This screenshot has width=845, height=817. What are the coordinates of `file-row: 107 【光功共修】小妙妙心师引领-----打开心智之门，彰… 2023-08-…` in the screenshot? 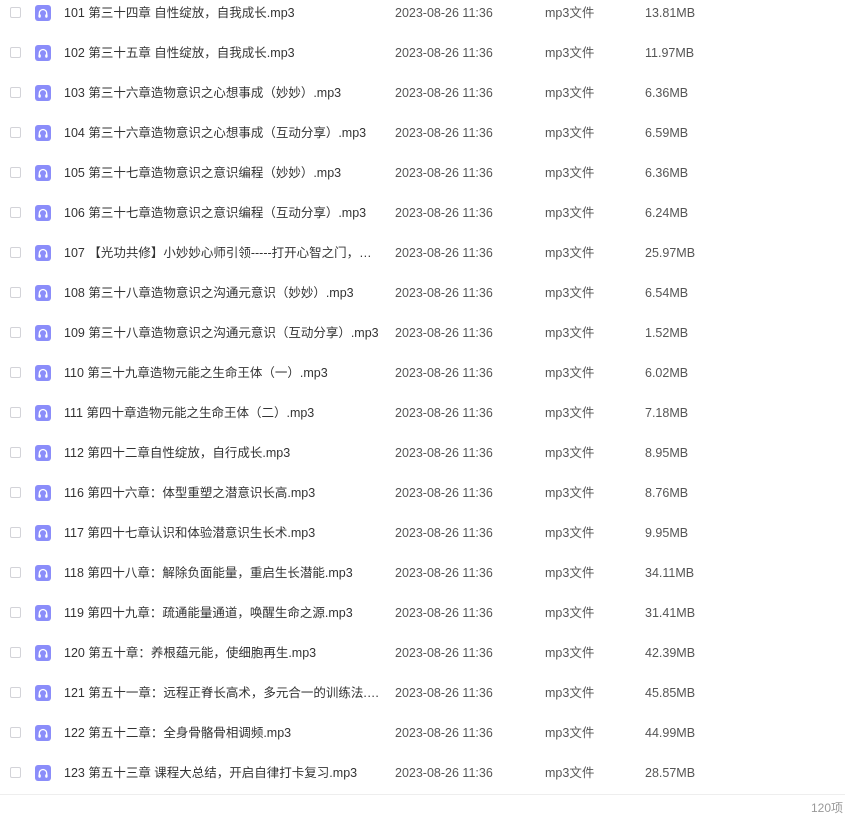 It's located at (422, 253).